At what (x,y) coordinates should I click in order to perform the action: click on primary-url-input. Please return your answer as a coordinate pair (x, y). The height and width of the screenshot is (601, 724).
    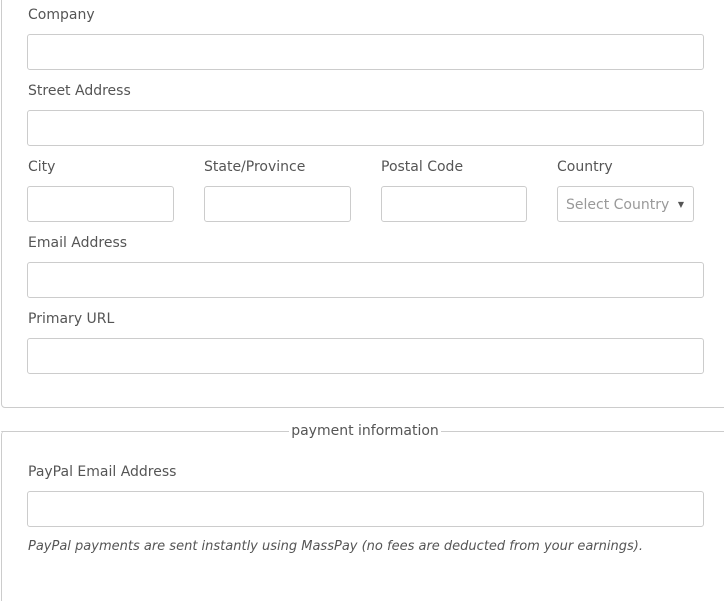
    Looking at the image, I should click on (365, 356).